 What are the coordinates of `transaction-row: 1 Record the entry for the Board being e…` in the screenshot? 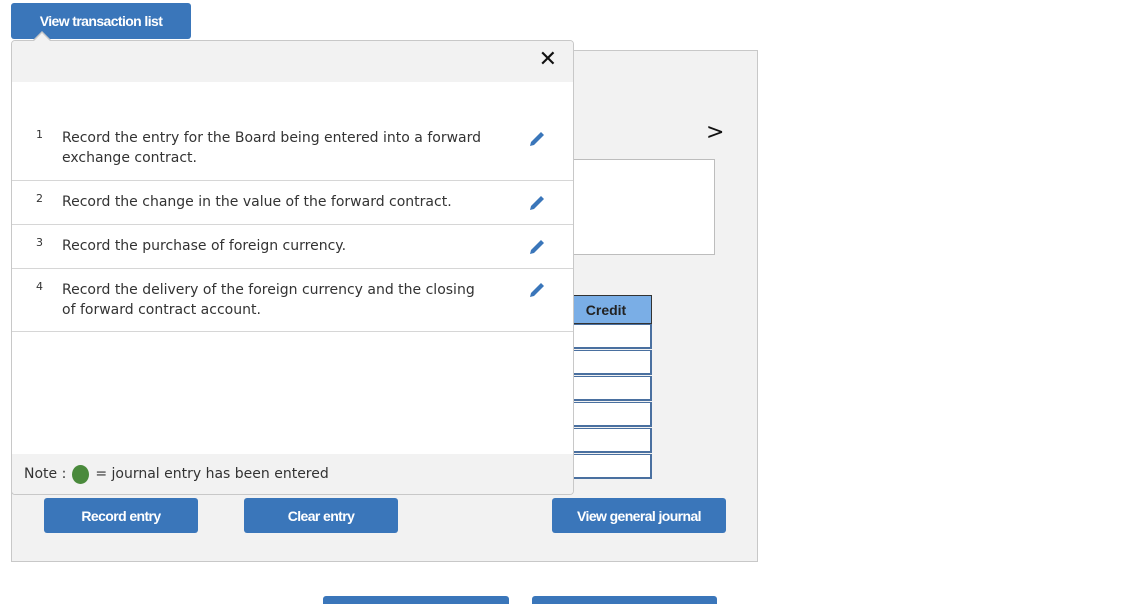 It's located at (292, 152).